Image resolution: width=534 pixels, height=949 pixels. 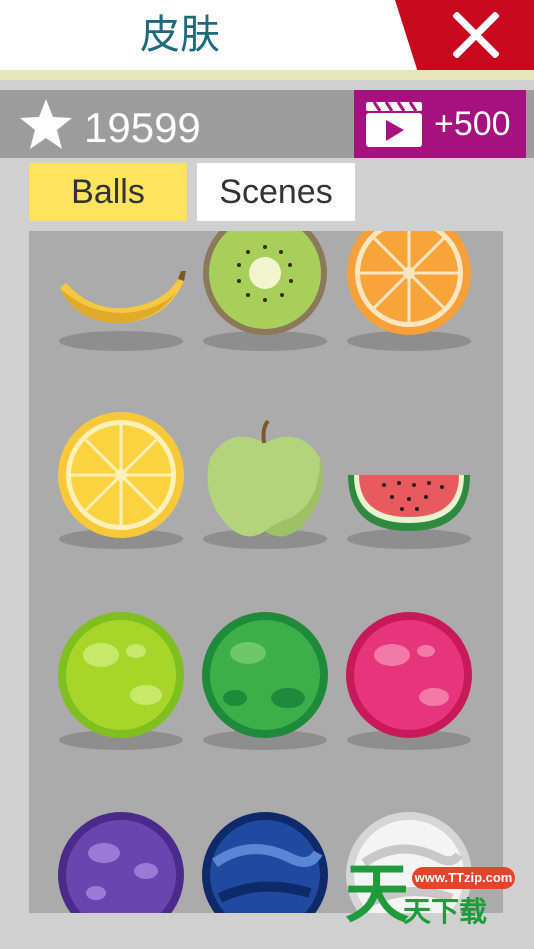 What do you see at coordinates (409, 478) in the screenshot?
I see `skin-watermelon` at bounding box center [409, 478].